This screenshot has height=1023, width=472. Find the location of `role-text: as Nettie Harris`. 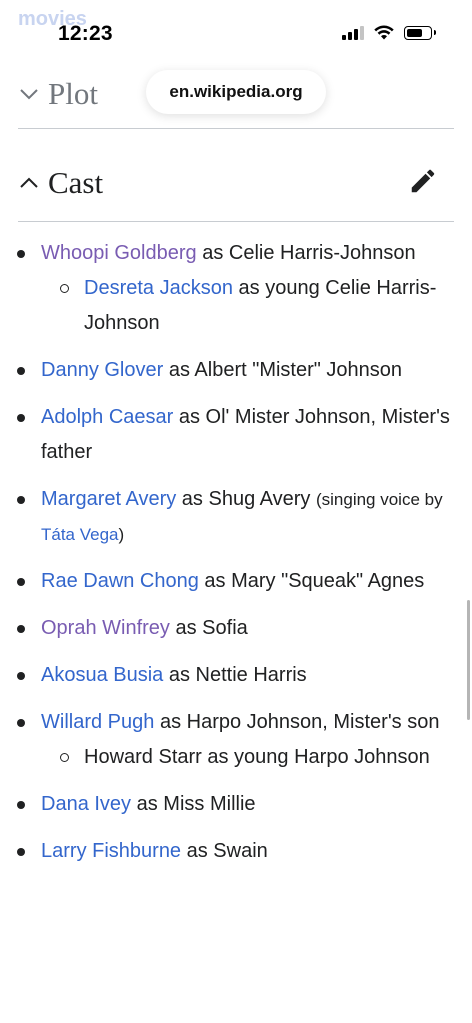

role-text: as Nettie Harris is located at coordinates (235, 675).